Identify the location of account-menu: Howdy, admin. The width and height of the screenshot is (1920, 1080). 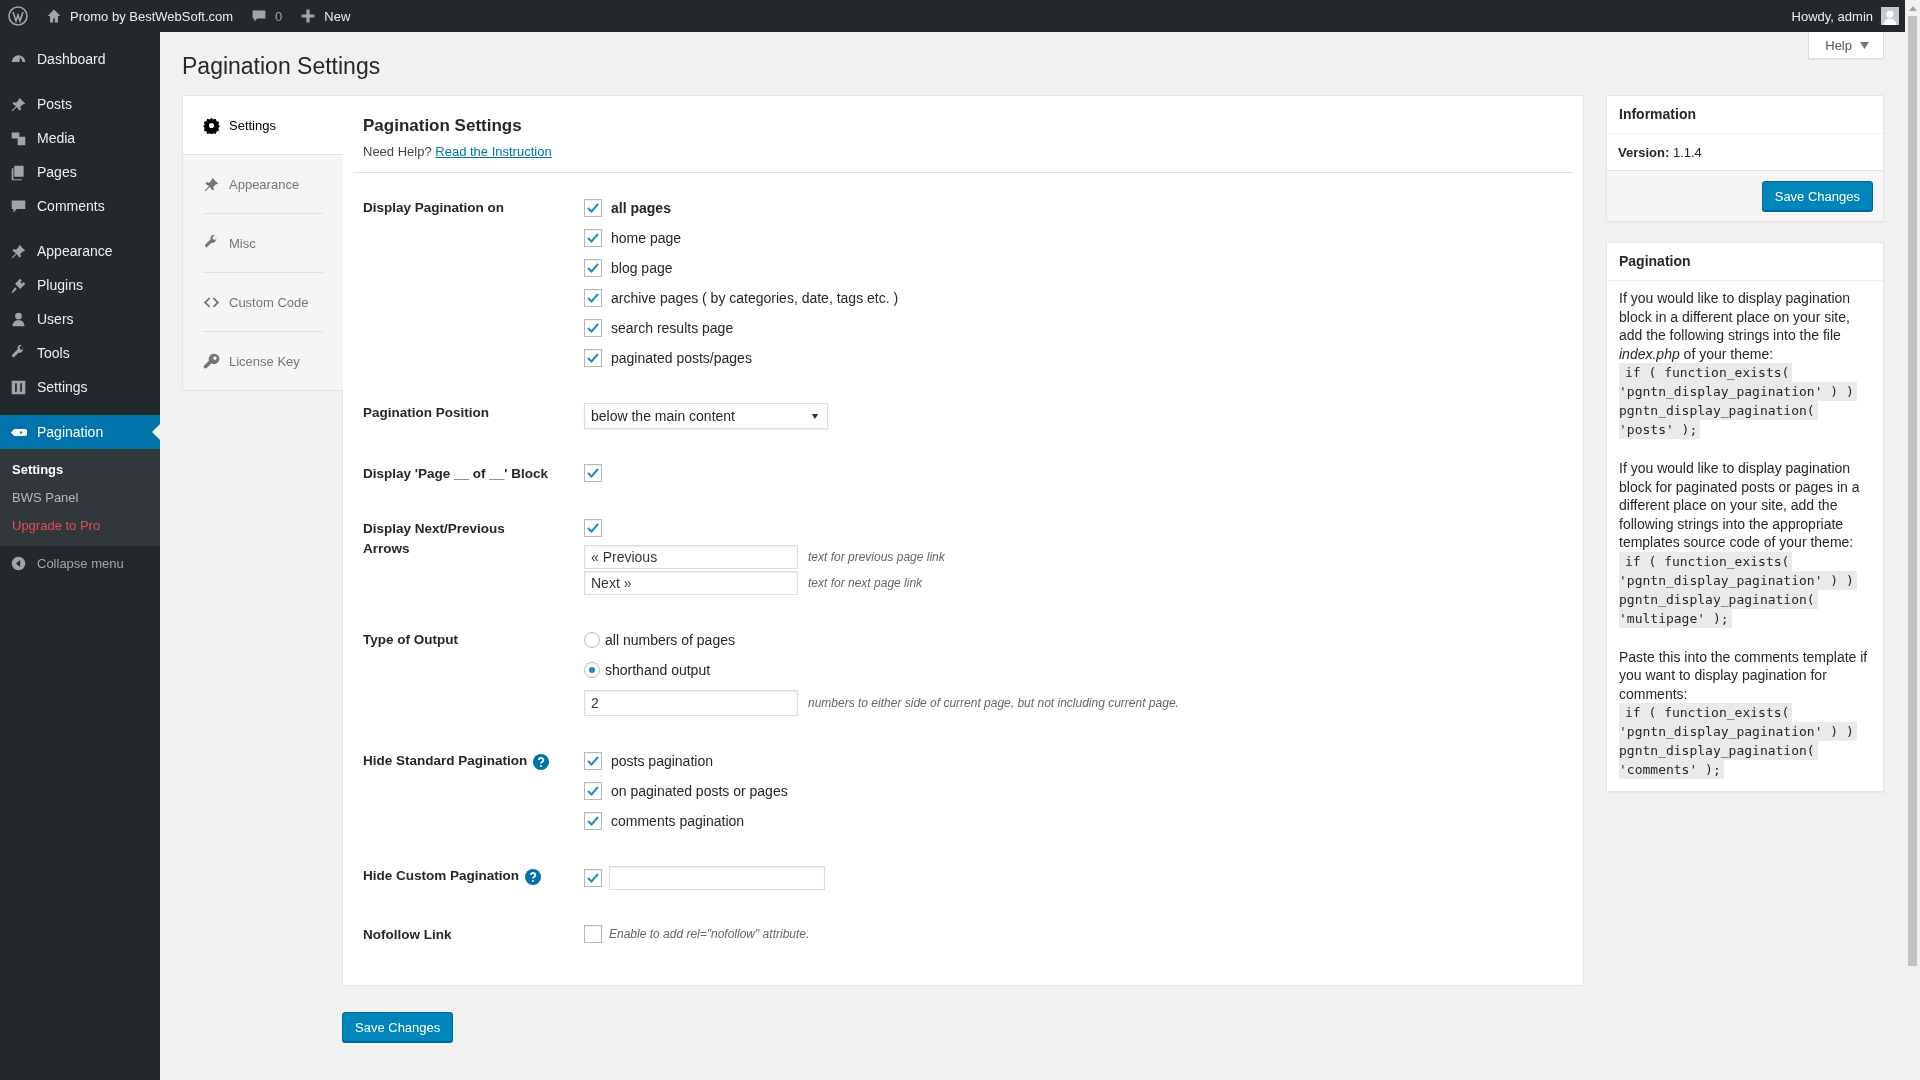
(1845, 16).